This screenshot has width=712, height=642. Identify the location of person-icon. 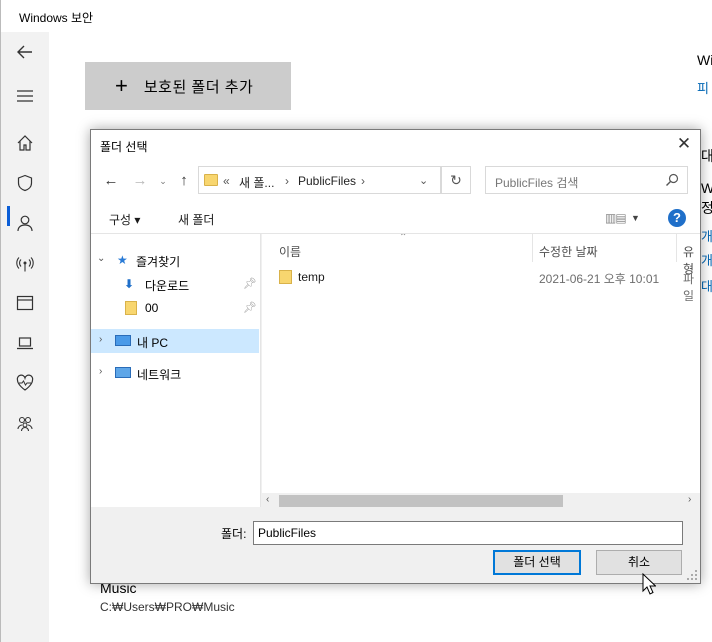
(25, 223).